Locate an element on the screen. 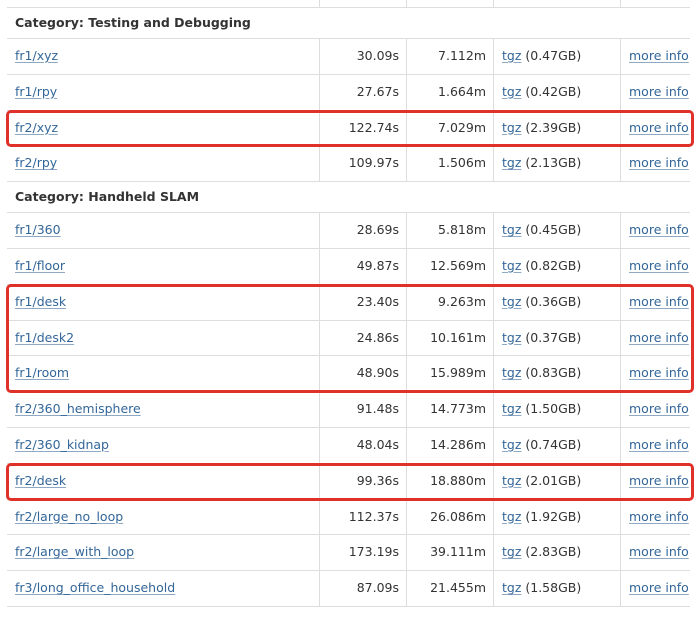 This screenshot has height=620, width=700. length-cell: 21.455m is located at coordinates (450, 589).